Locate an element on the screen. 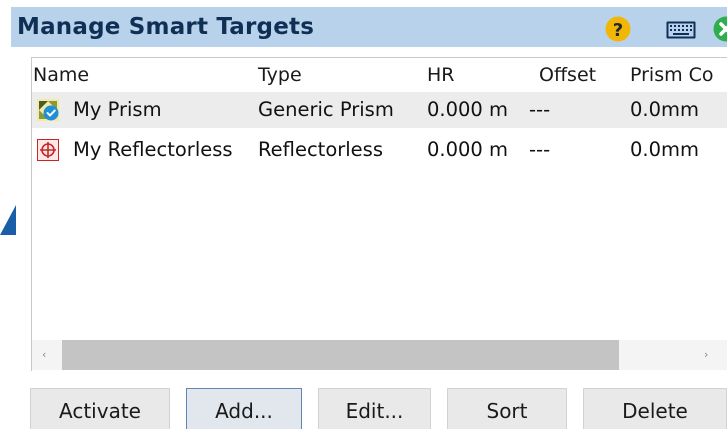  reflectorless-target-icon is located at coordinates (48, 150).